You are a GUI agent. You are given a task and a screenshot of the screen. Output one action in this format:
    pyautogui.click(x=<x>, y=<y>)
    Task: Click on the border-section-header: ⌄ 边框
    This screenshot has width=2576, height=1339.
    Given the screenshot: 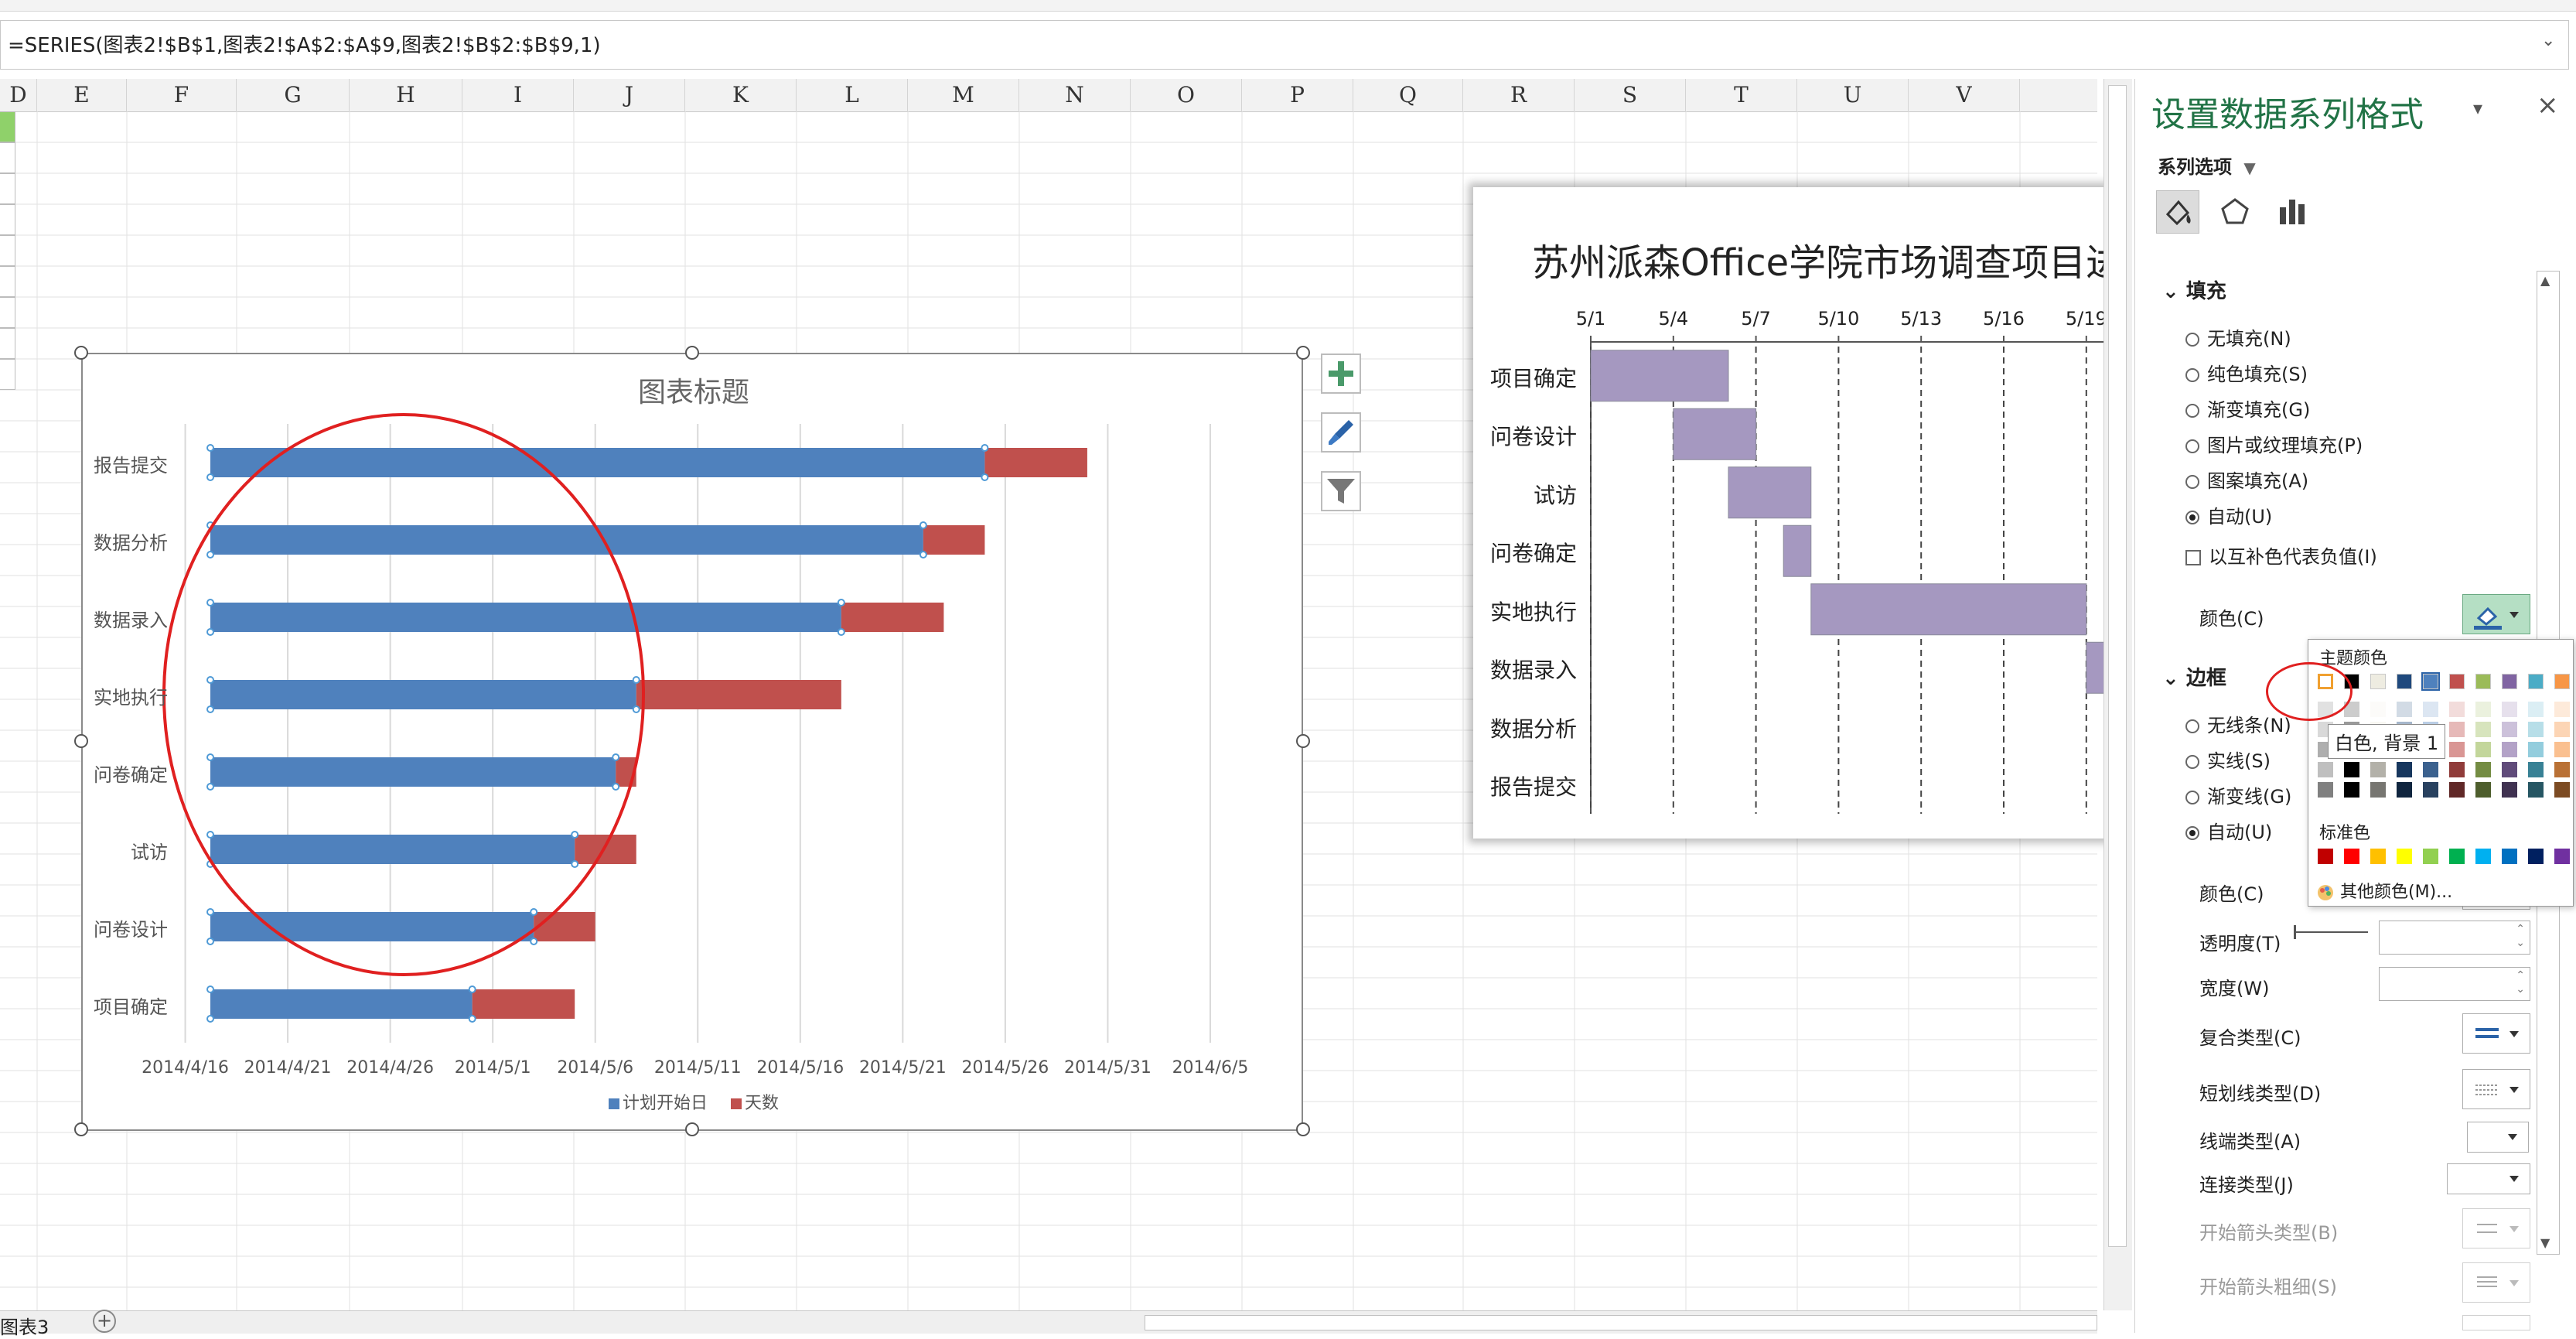 What is the action you would take?
    pyautogui.click(x=2194, y=676)
    